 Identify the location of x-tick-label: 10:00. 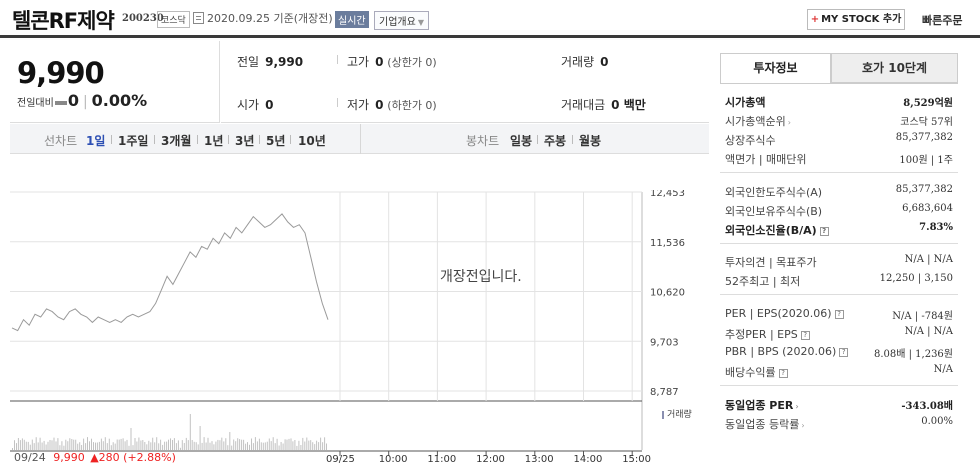
(393, 459).